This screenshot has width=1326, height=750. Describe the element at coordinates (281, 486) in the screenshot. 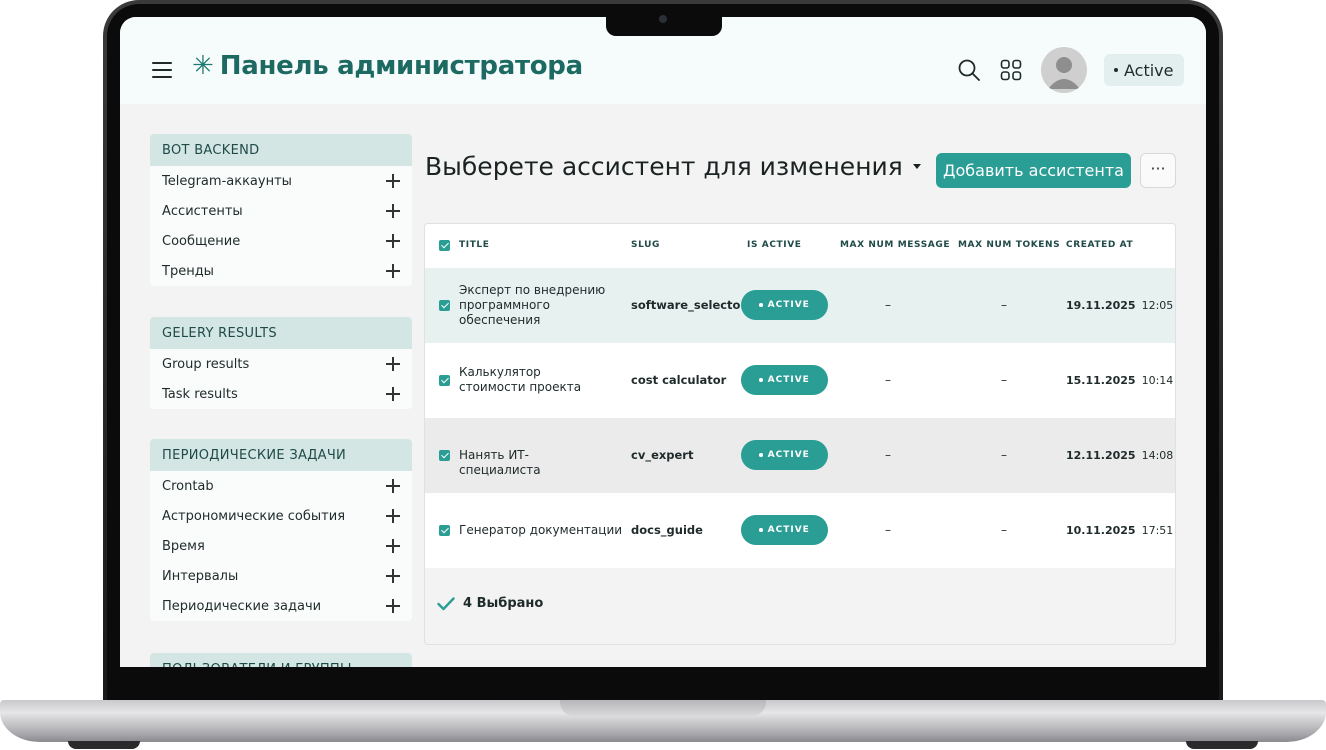

I see `sidebar-item-crontab: Crontab` at that location.